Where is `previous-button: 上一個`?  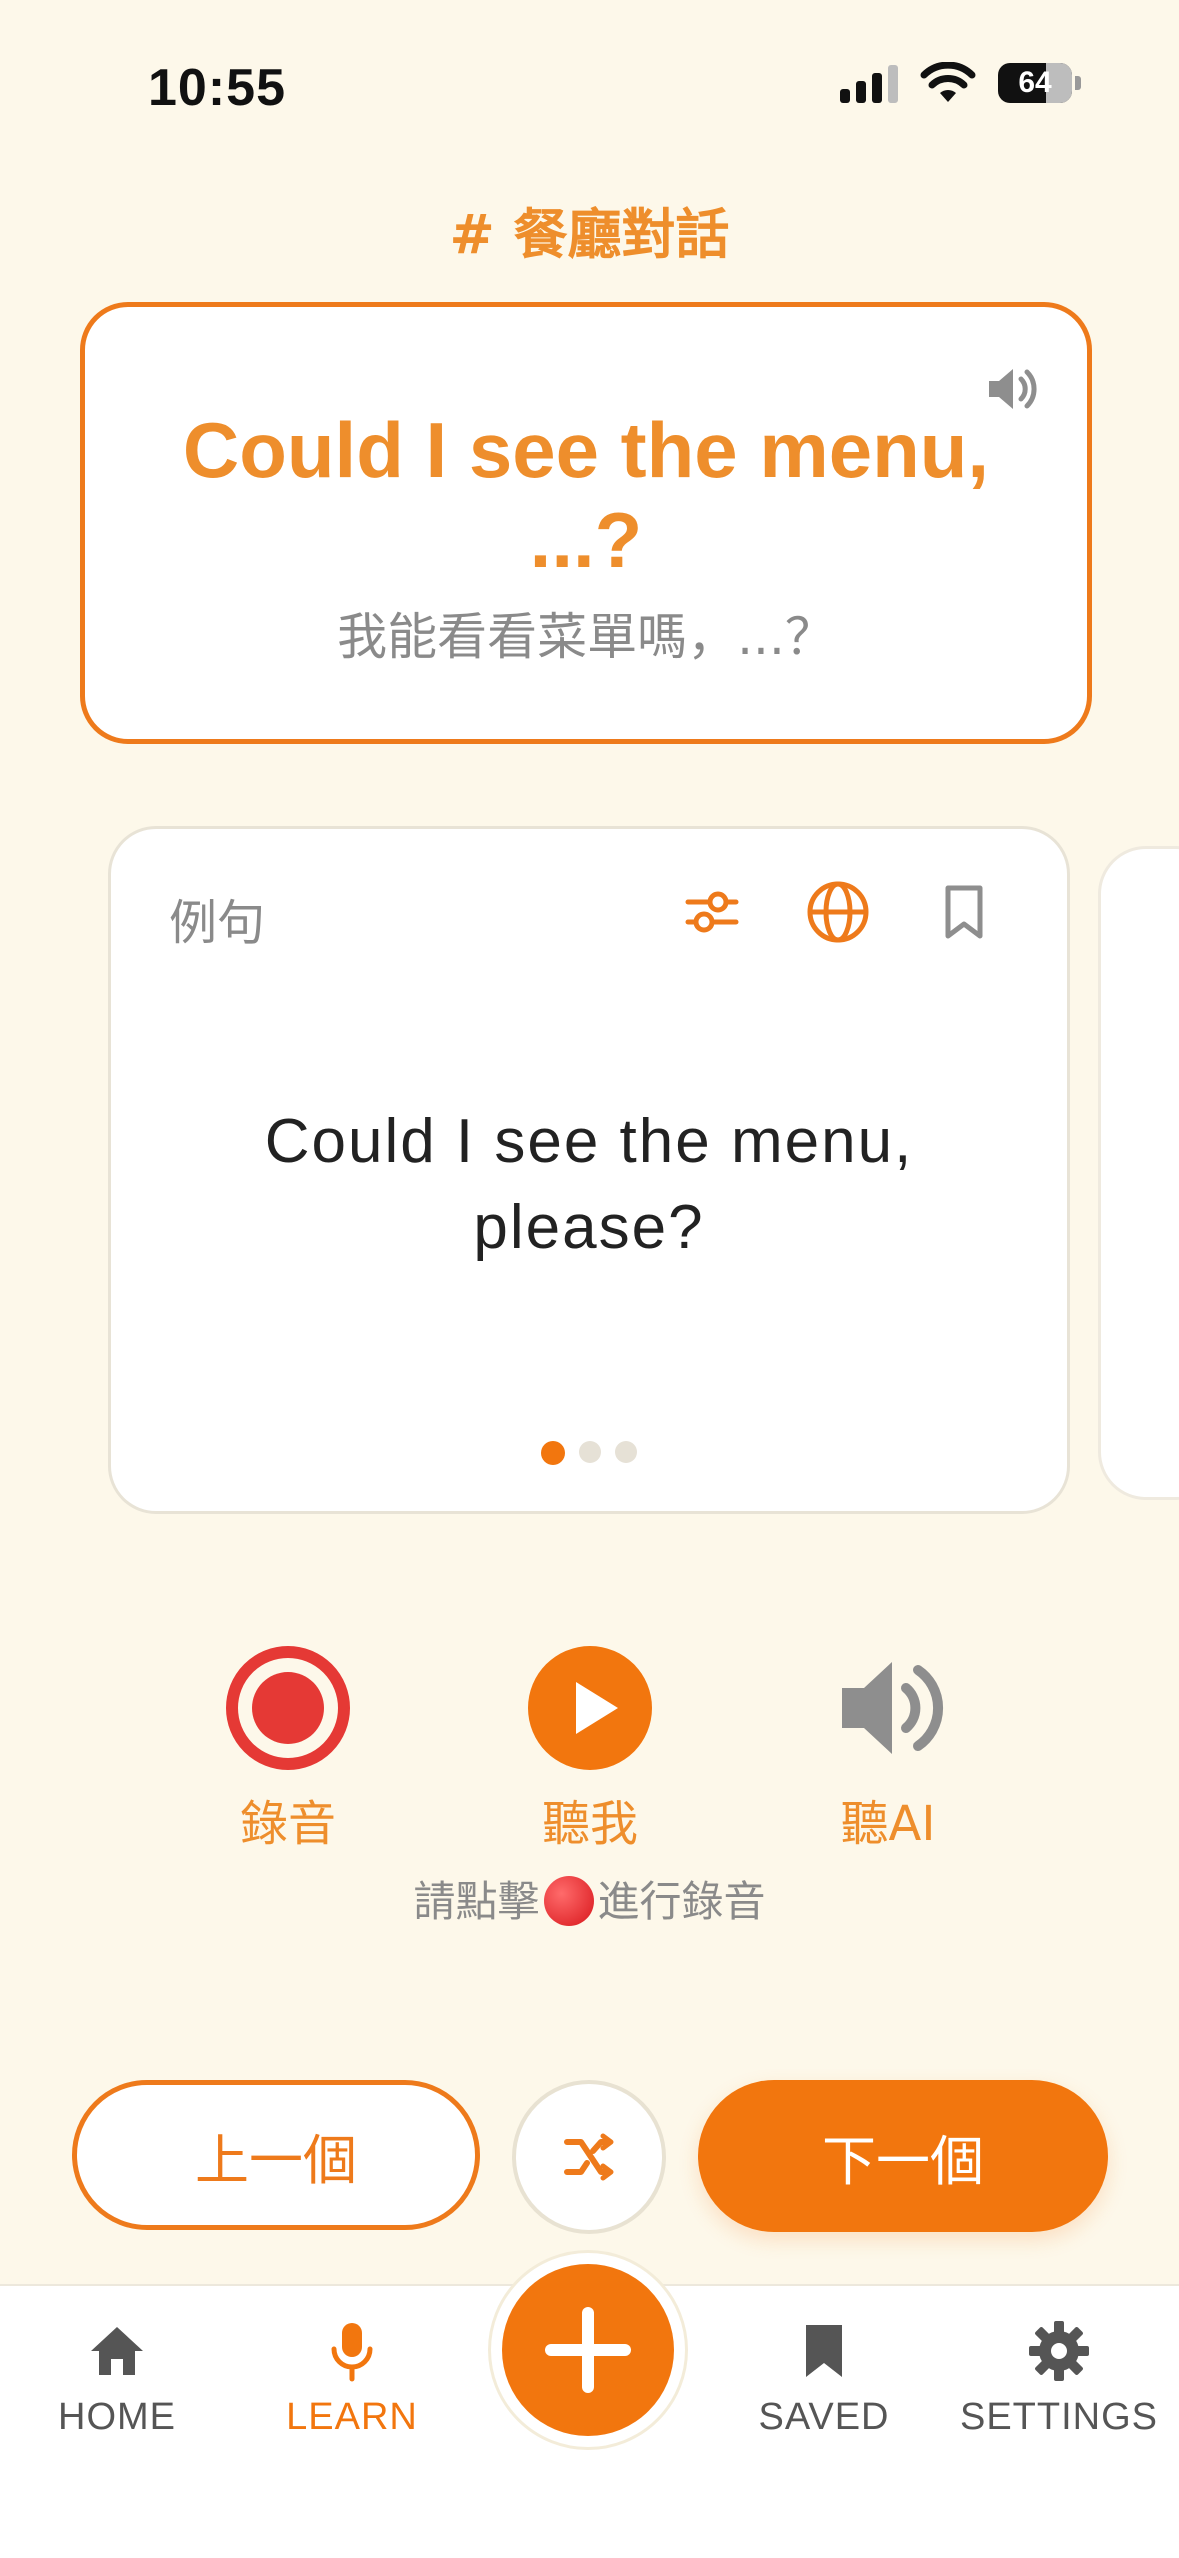 previous-button: 上一個 is located at coordinates (276, 2155).